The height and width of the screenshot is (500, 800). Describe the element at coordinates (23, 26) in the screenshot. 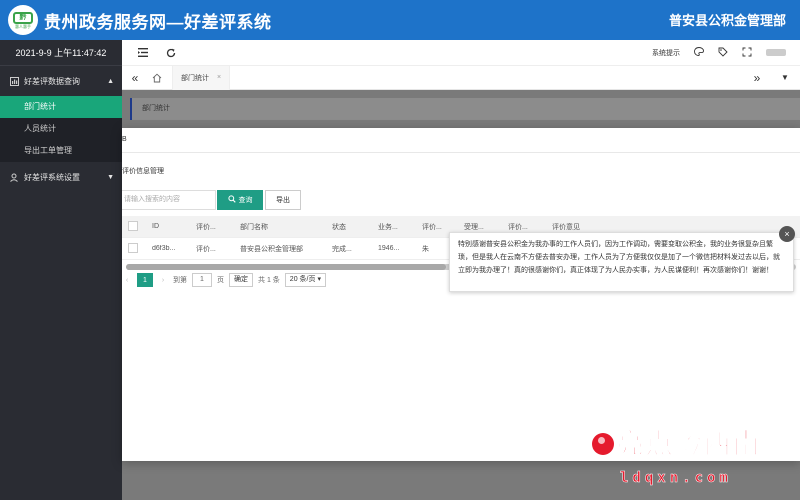

I see `logo-tagline: 惠人惠手` at that location.